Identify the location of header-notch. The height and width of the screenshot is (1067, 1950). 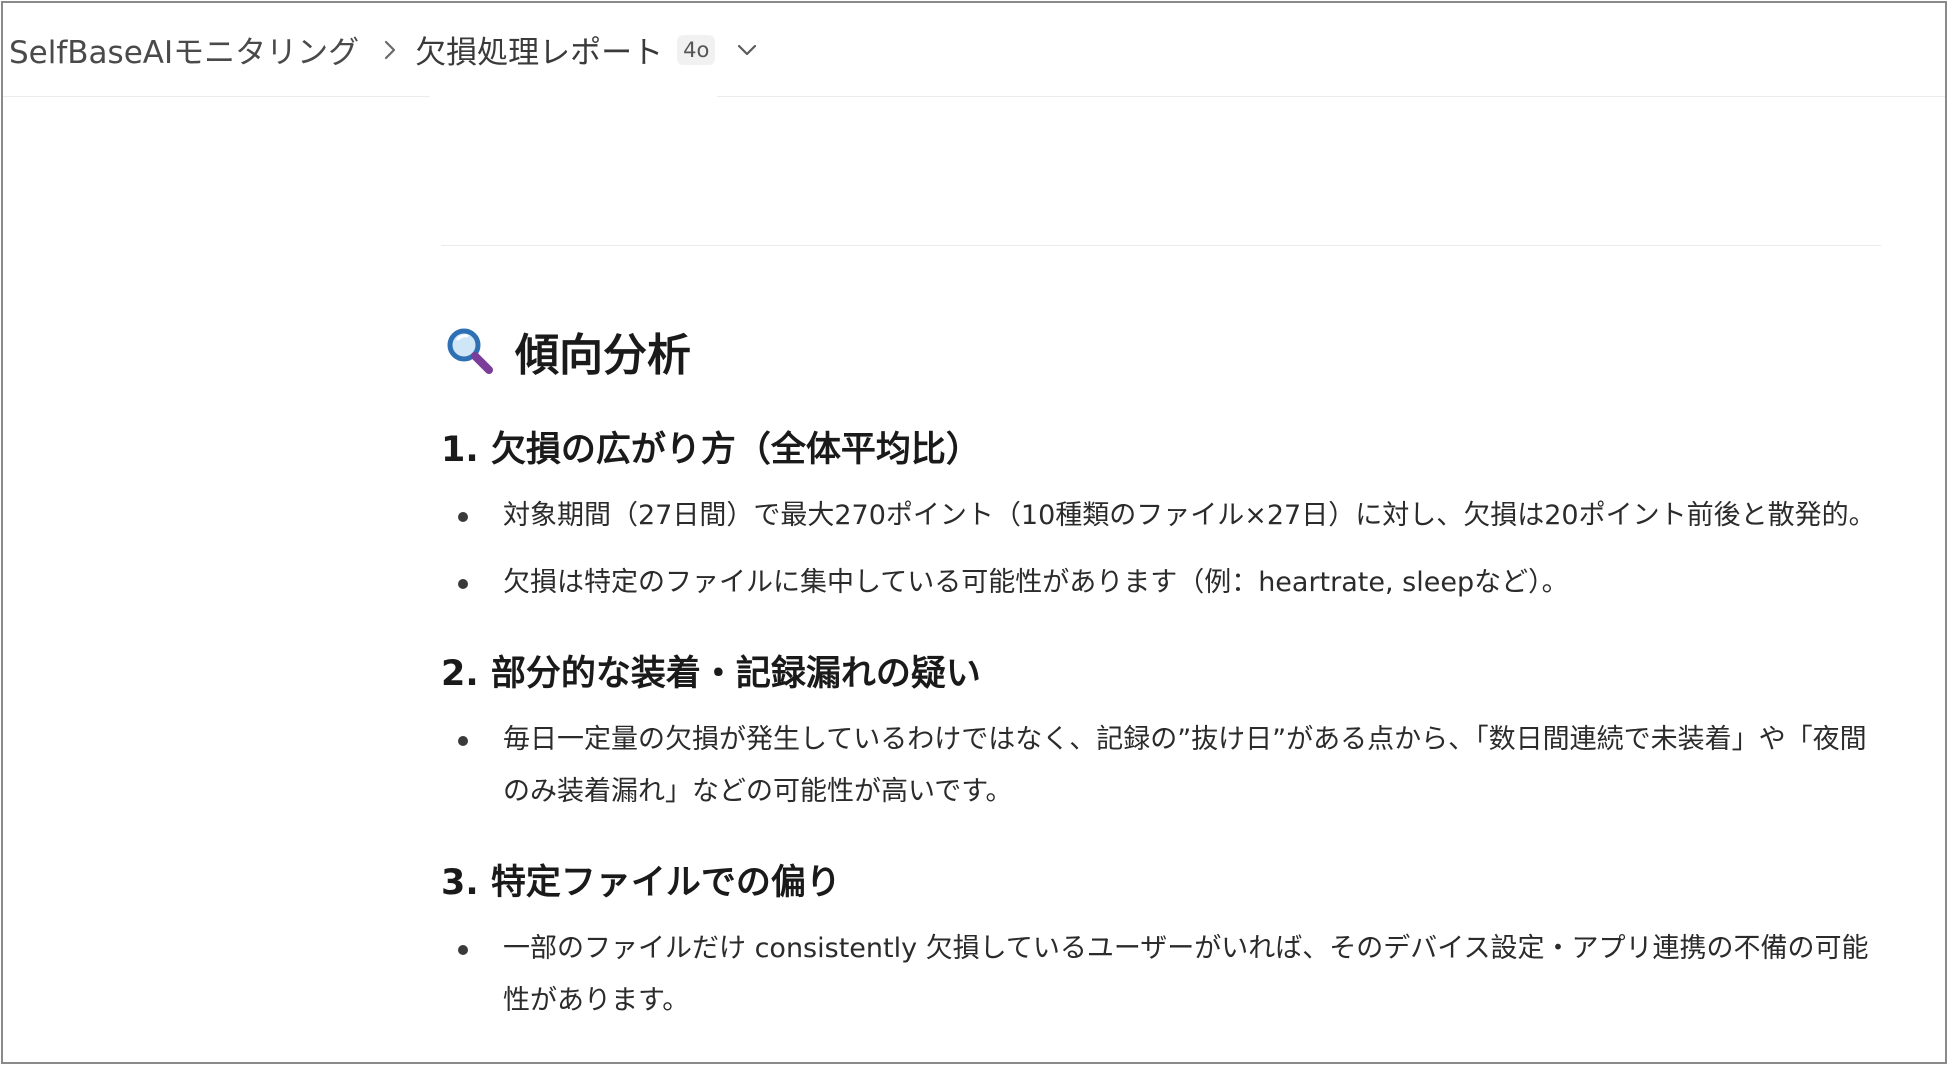
(573, 97).